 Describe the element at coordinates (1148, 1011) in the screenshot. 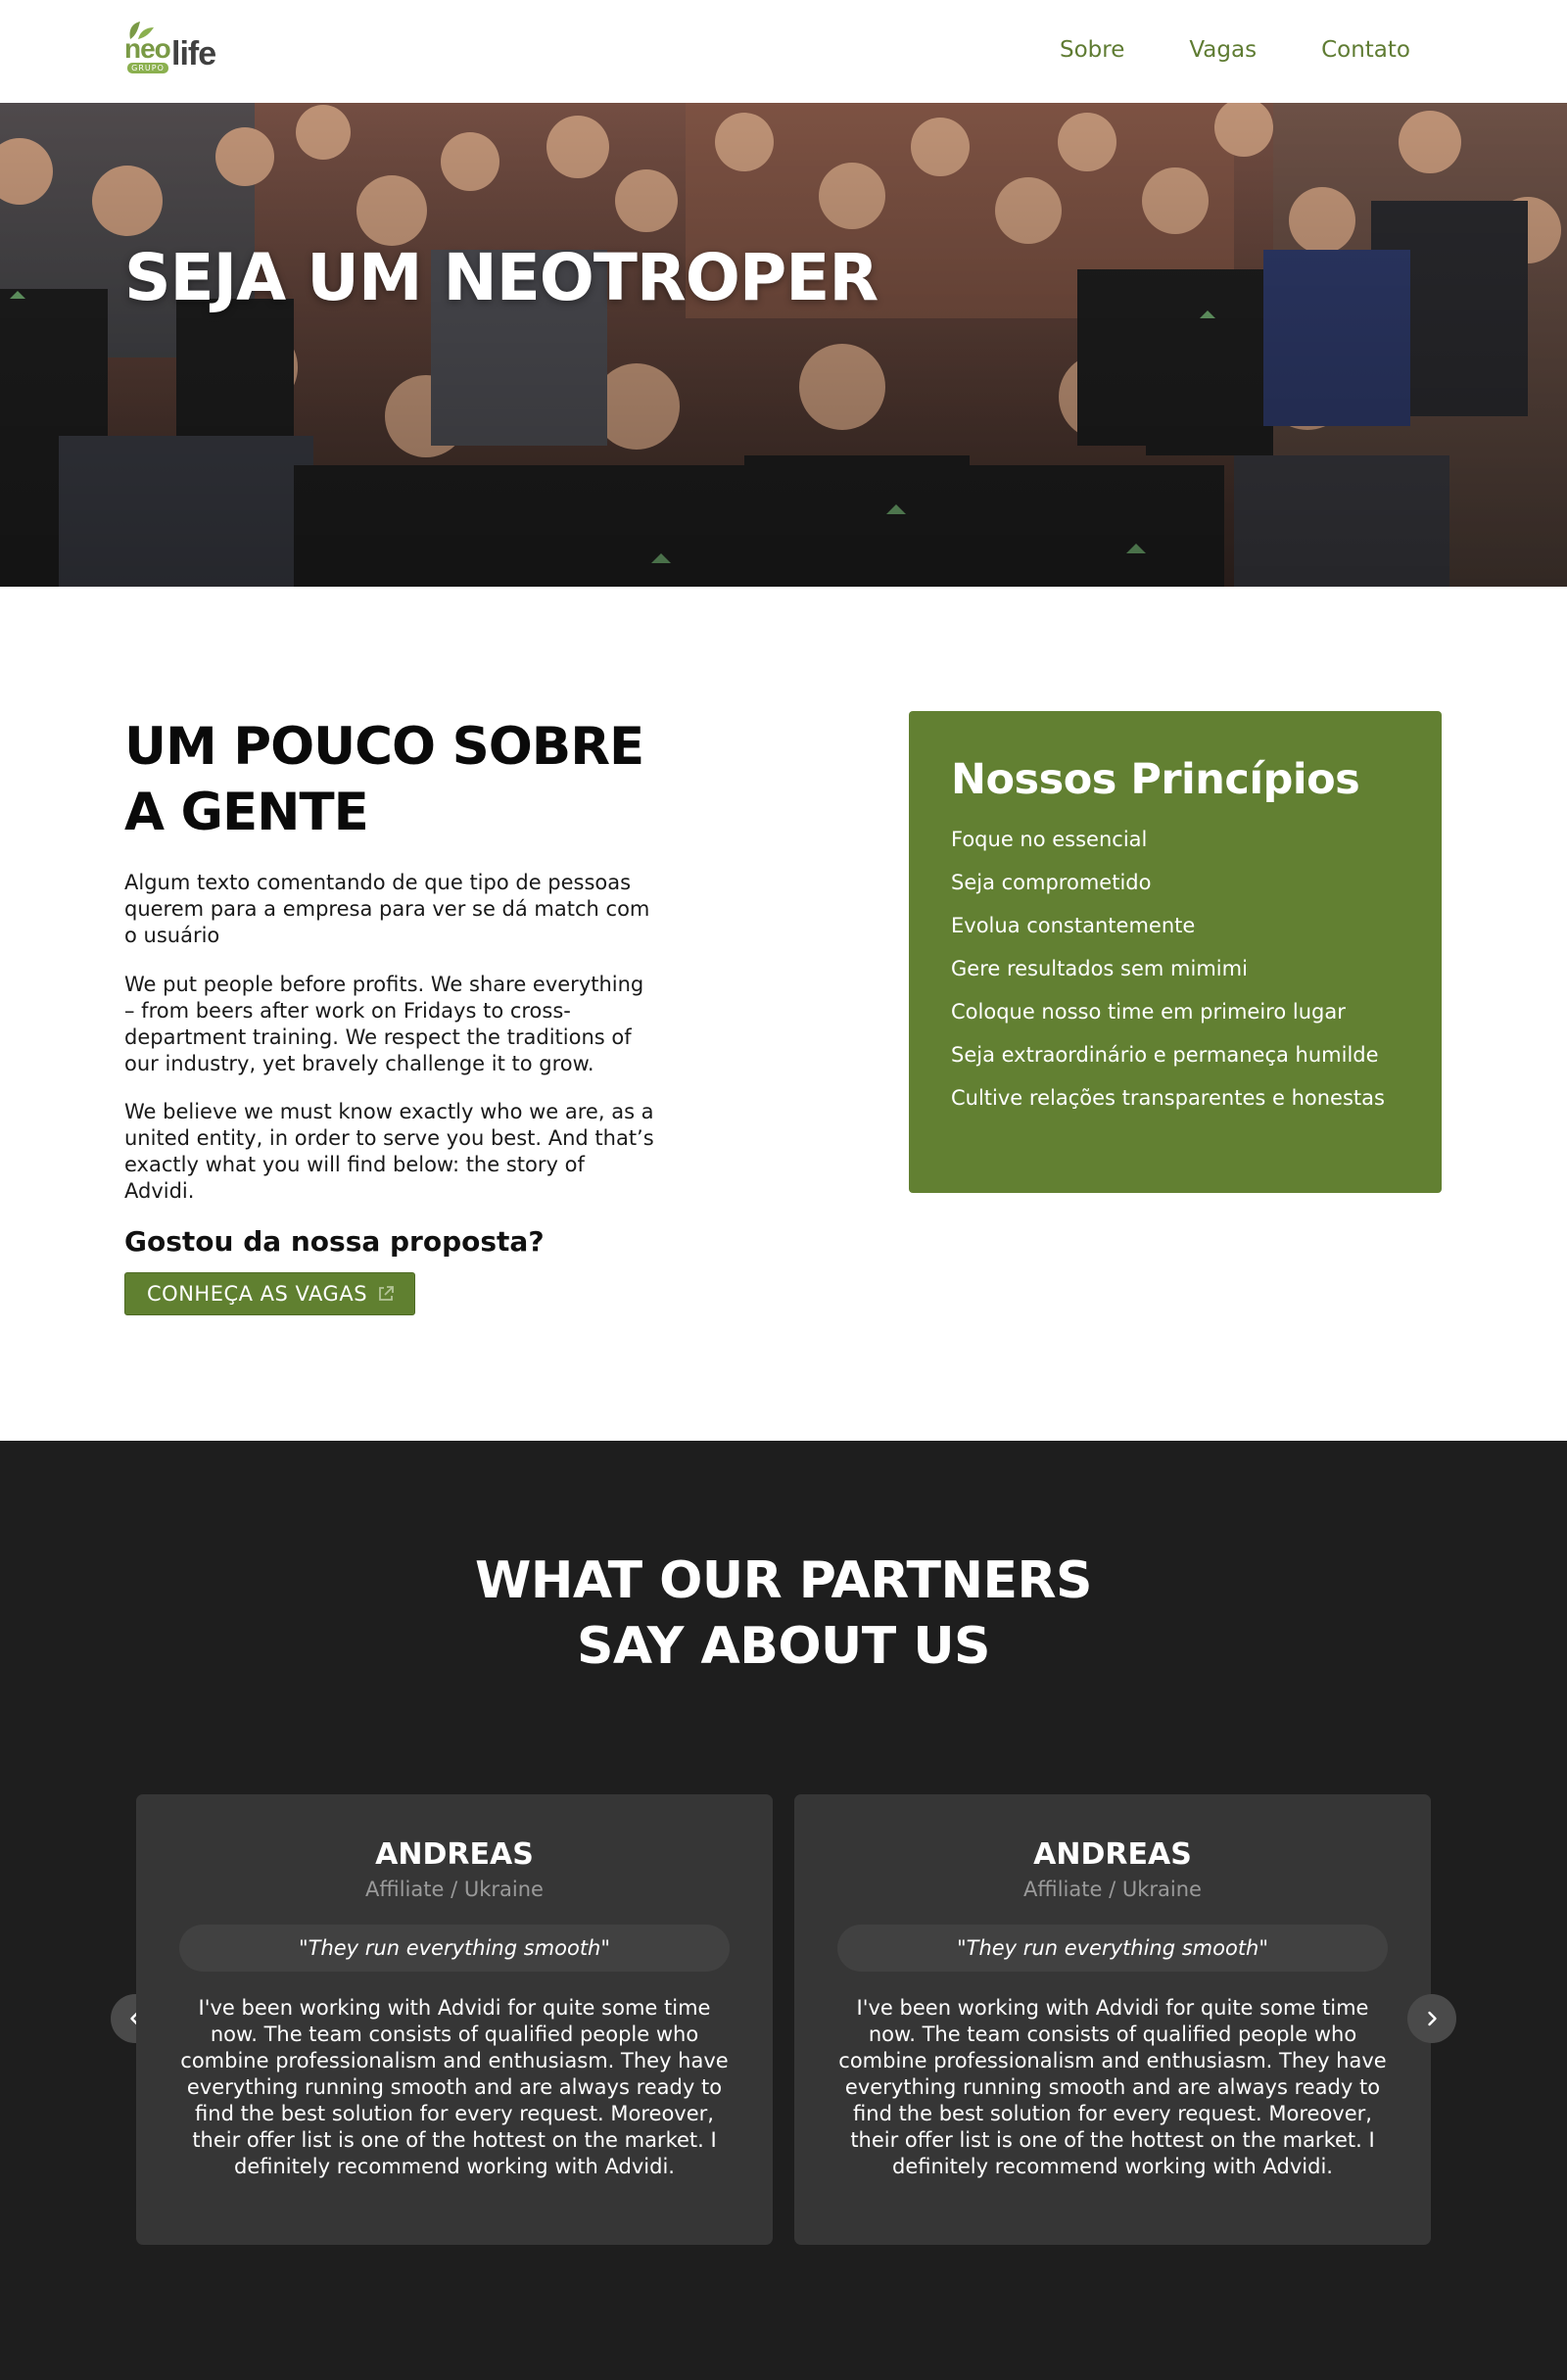

I see `principle-item: Coloque nosso time em primeiro lugar` at that location.